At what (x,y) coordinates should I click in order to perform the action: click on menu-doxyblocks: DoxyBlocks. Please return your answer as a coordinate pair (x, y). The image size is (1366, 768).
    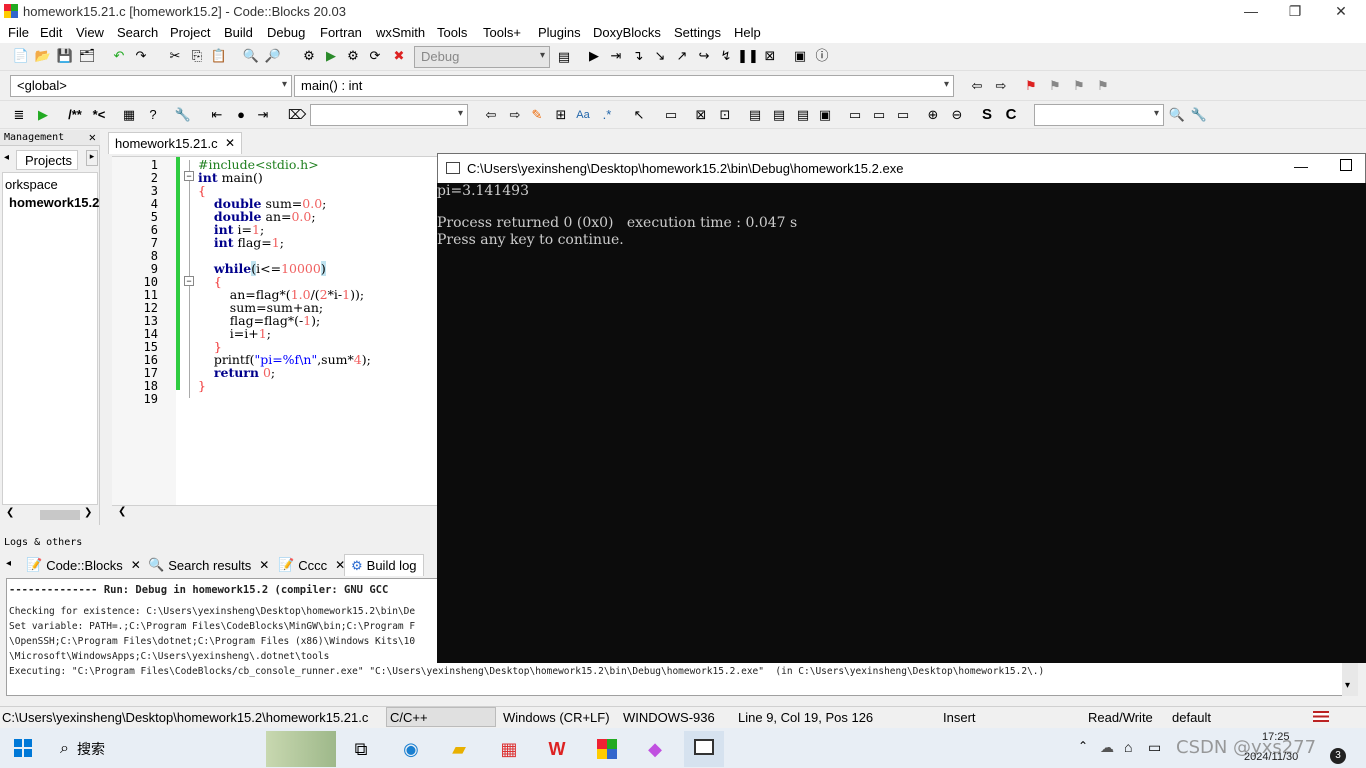
    Looking at the image, I should click on (627, 32).